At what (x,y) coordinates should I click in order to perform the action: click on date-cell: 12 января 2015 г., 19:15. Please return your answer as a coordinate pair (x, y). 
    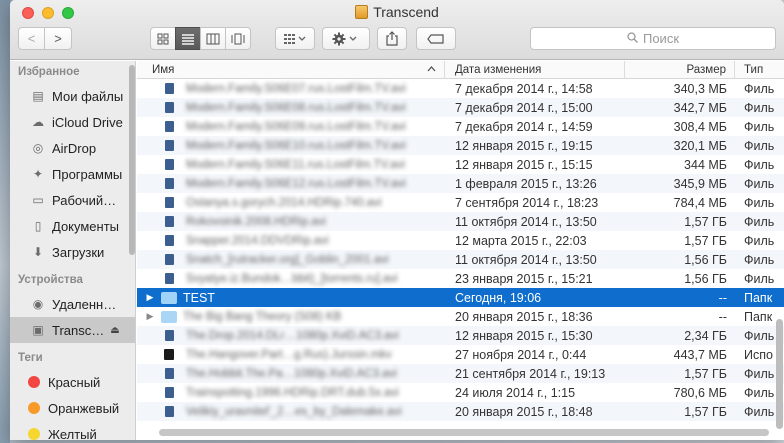
    Looking at the image, I should click on (524, 145).